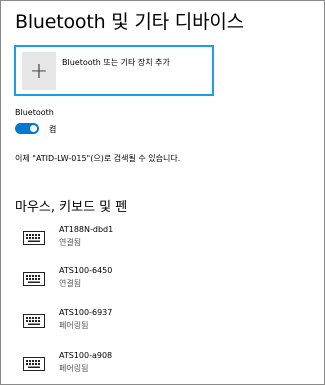  I want to click on device-name: ATS100-6937, so click(86, 312).